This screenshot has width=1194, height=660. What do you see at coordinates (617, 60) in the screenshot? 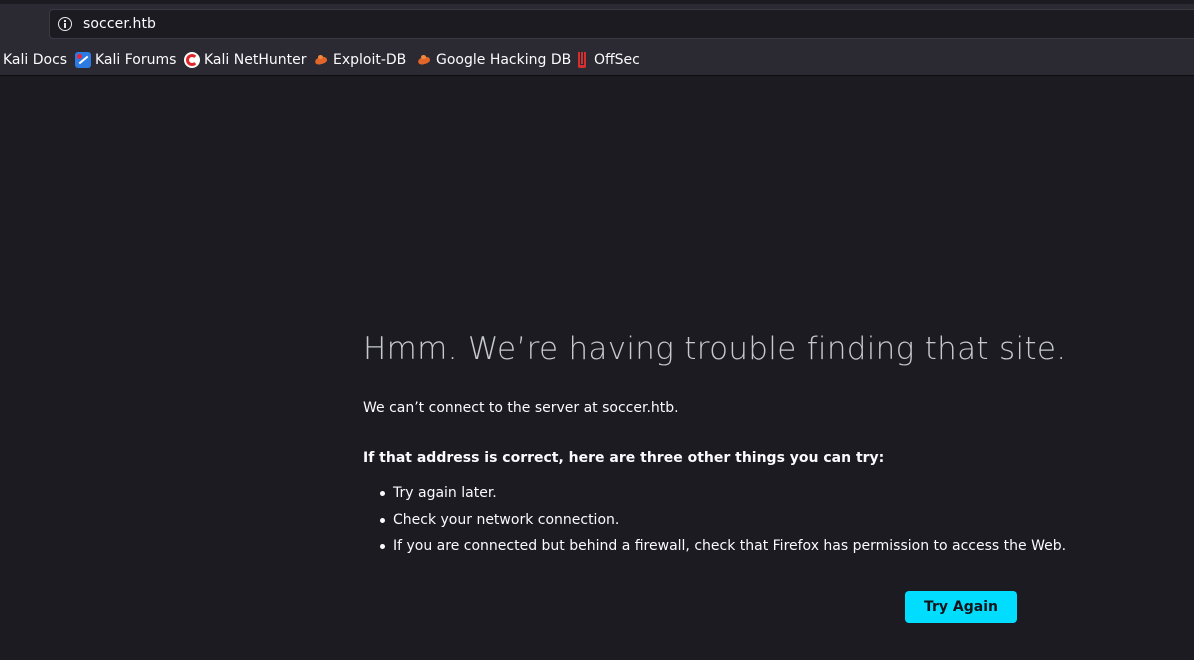
I see `bookmark-label: OffSec` at bounding box center [617, 60].